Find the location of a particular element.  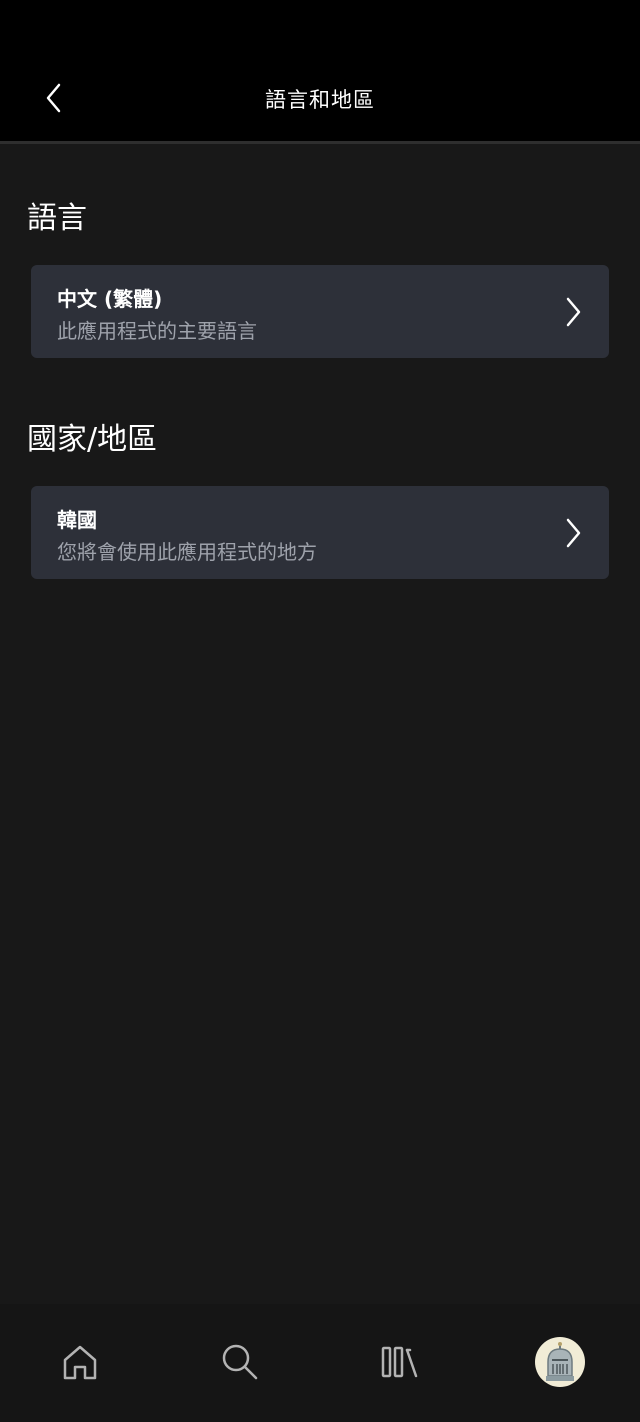

region-card-subtitle: 您將會使用此應用程式的地方 is located at coordinates (187, 552).